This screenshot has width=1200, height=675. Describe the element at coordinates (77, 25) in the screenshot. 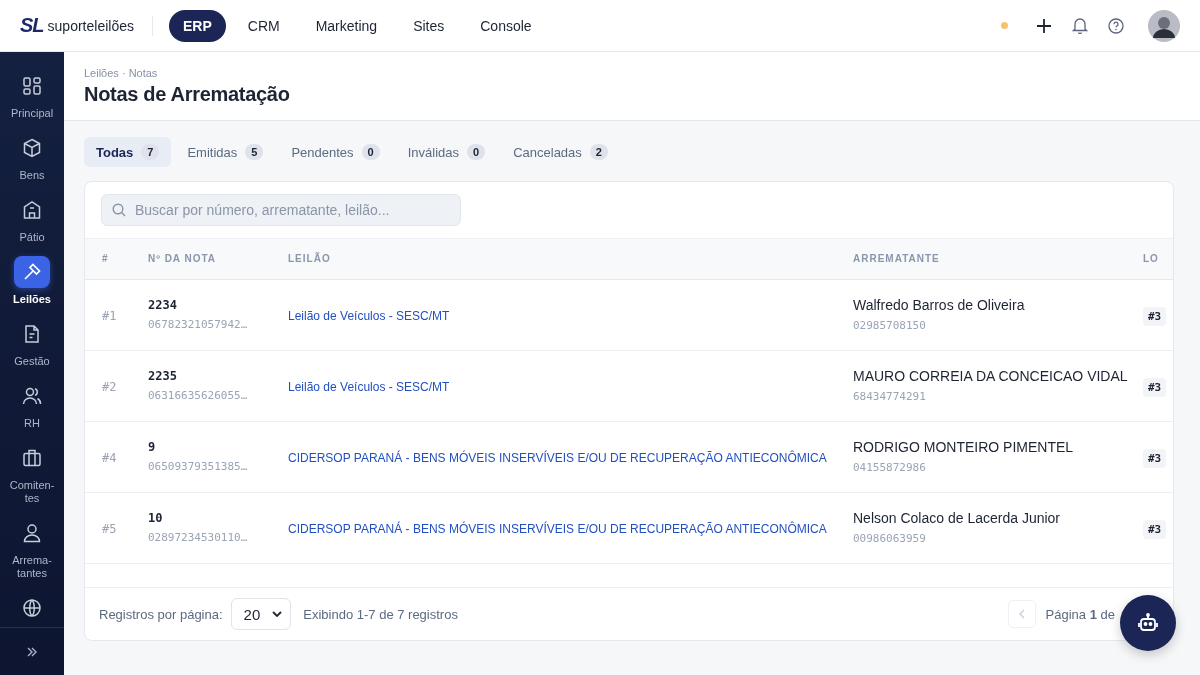

I see `logo: SL suporteleilões` at that location.